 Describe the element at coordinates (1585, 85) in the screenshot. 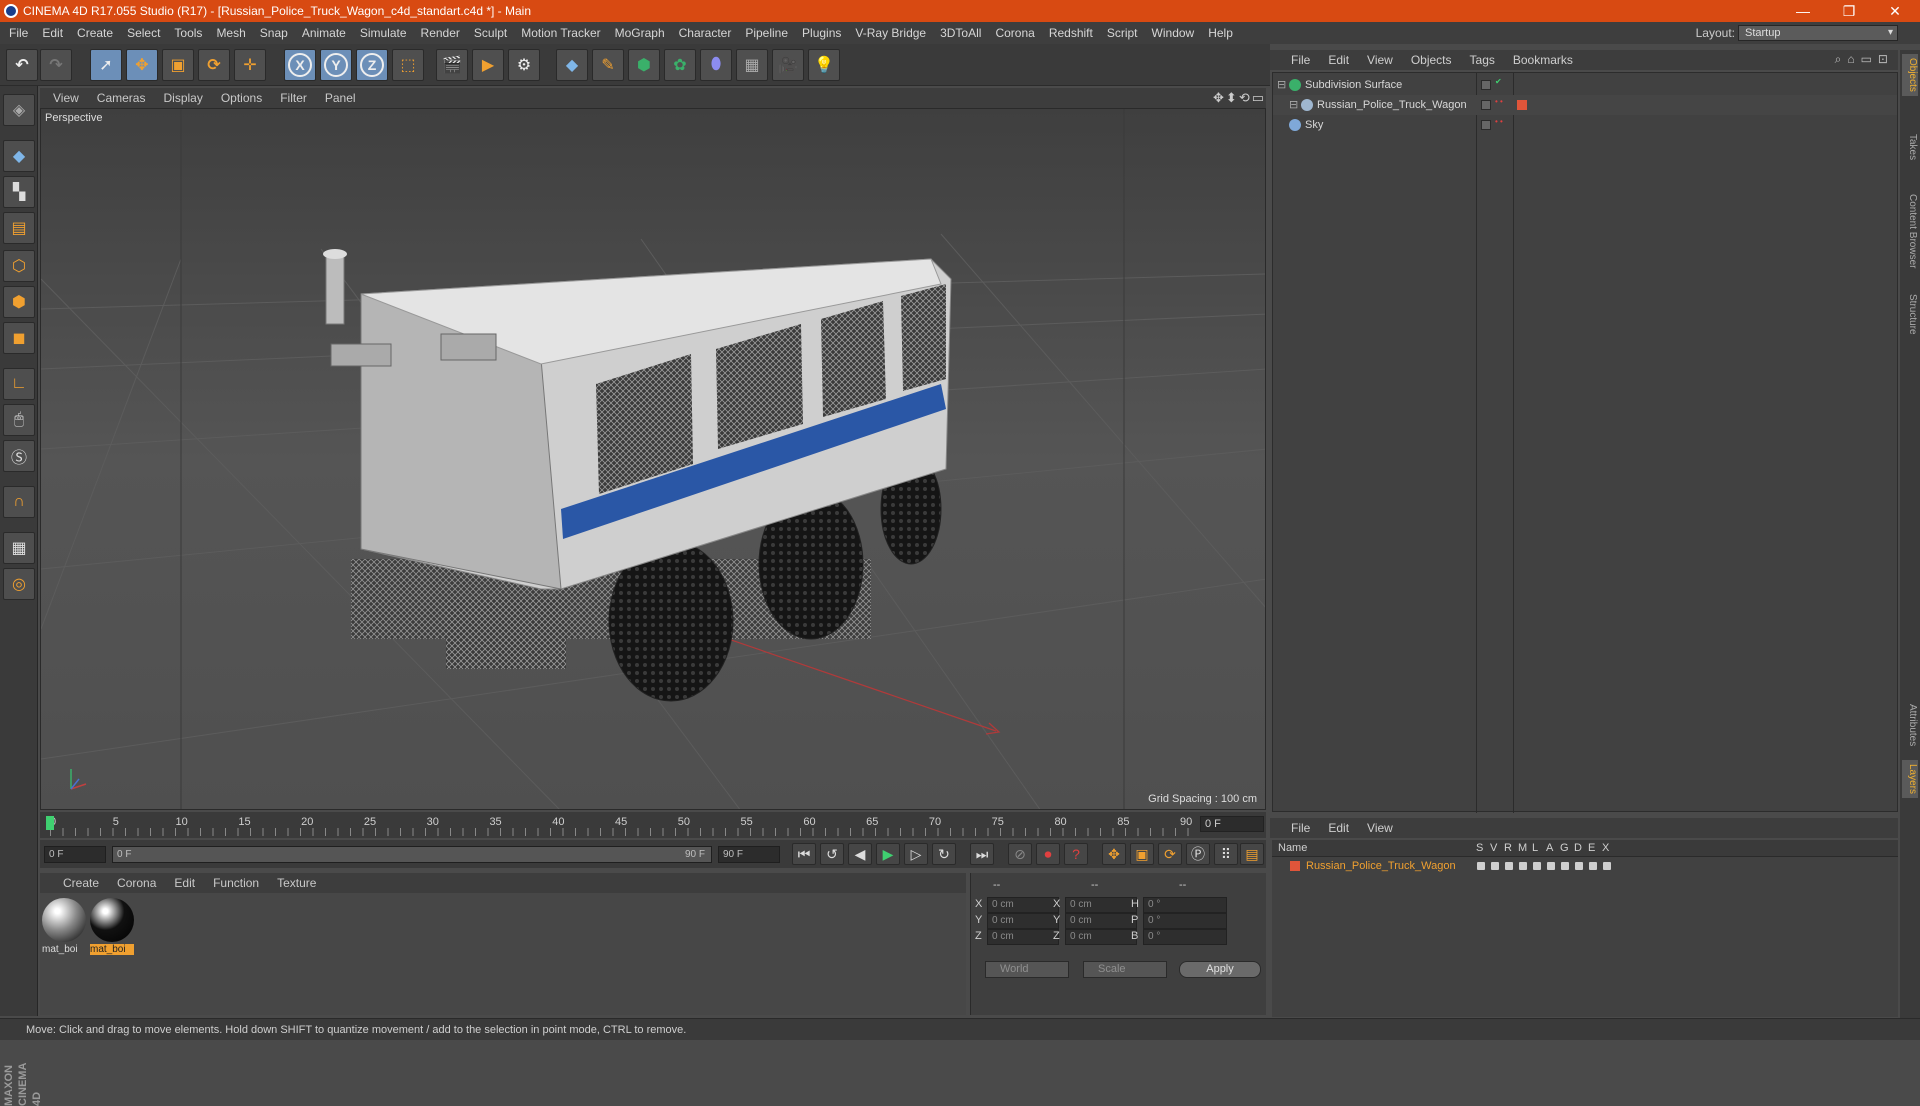

I see `object-row: ⊟ Subdivision Surface ✔` at that location.